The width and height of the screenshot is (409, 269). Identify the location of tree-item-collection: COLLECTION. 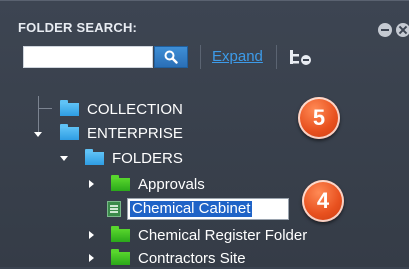
(121, 109).